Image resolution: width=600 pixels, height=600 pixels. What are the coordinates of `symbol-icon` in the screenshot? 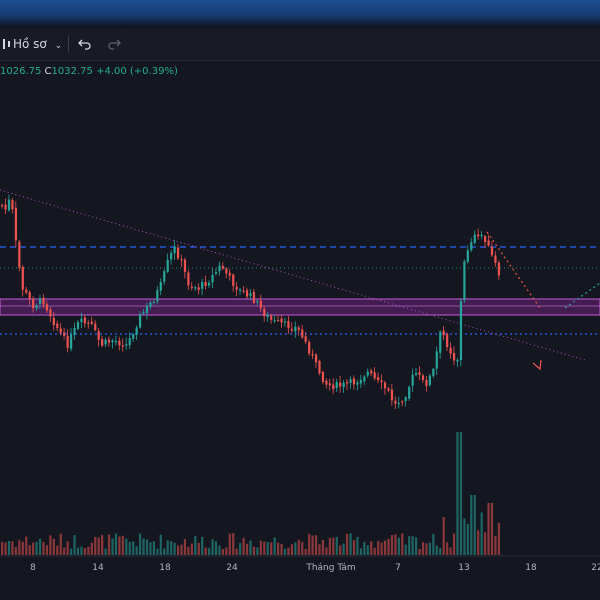 It's located at (7, 44).